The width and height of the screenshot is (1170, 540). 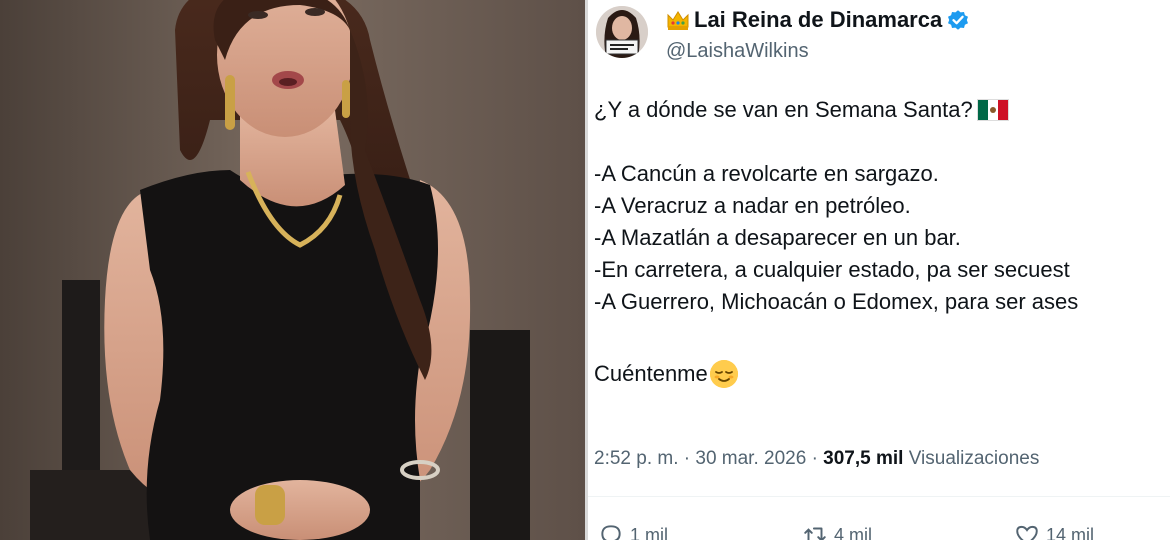 What do you see at coordinates (863, 458) in the screenshot?
I see `views-count: 307,5 mil` at bounding box center [863, 458].